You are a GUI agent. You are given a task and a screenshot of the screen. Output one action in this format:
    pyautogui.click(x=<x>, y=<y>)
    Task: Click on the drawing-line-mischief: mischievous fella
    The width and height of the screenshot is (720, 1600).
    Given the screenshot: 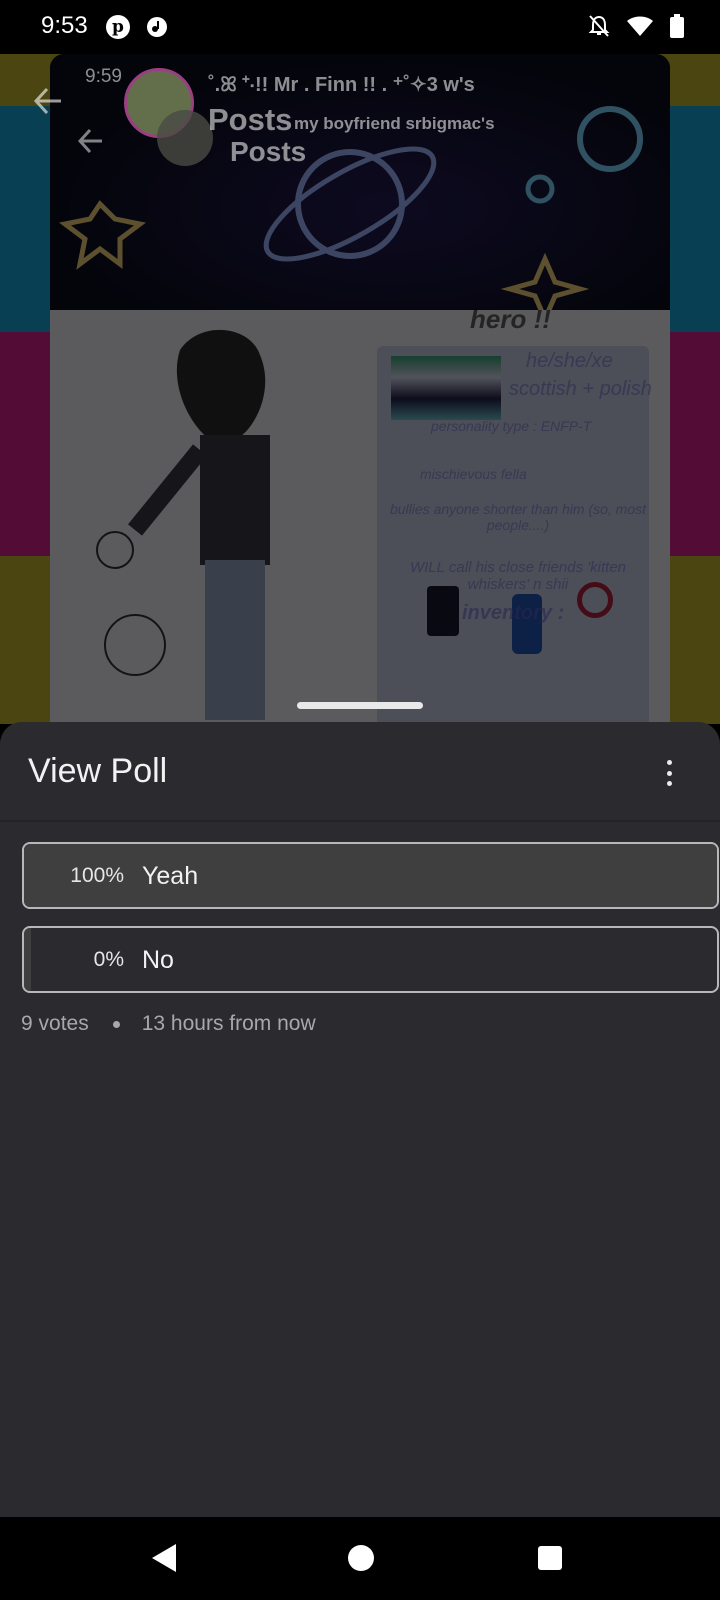 What is the action you would take?
    pyautogui.click(x=473, y=474)
    